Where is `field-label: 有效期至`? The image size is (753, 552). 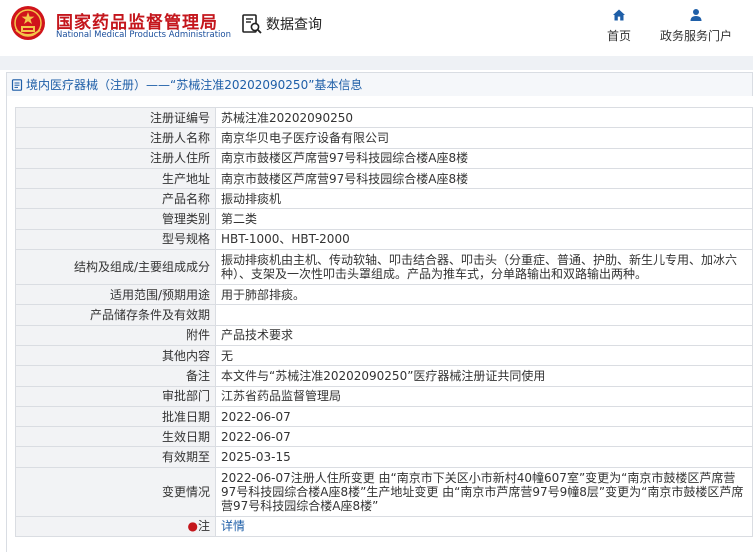 field-label: 有效期至 is located at coordinates (115, 457).